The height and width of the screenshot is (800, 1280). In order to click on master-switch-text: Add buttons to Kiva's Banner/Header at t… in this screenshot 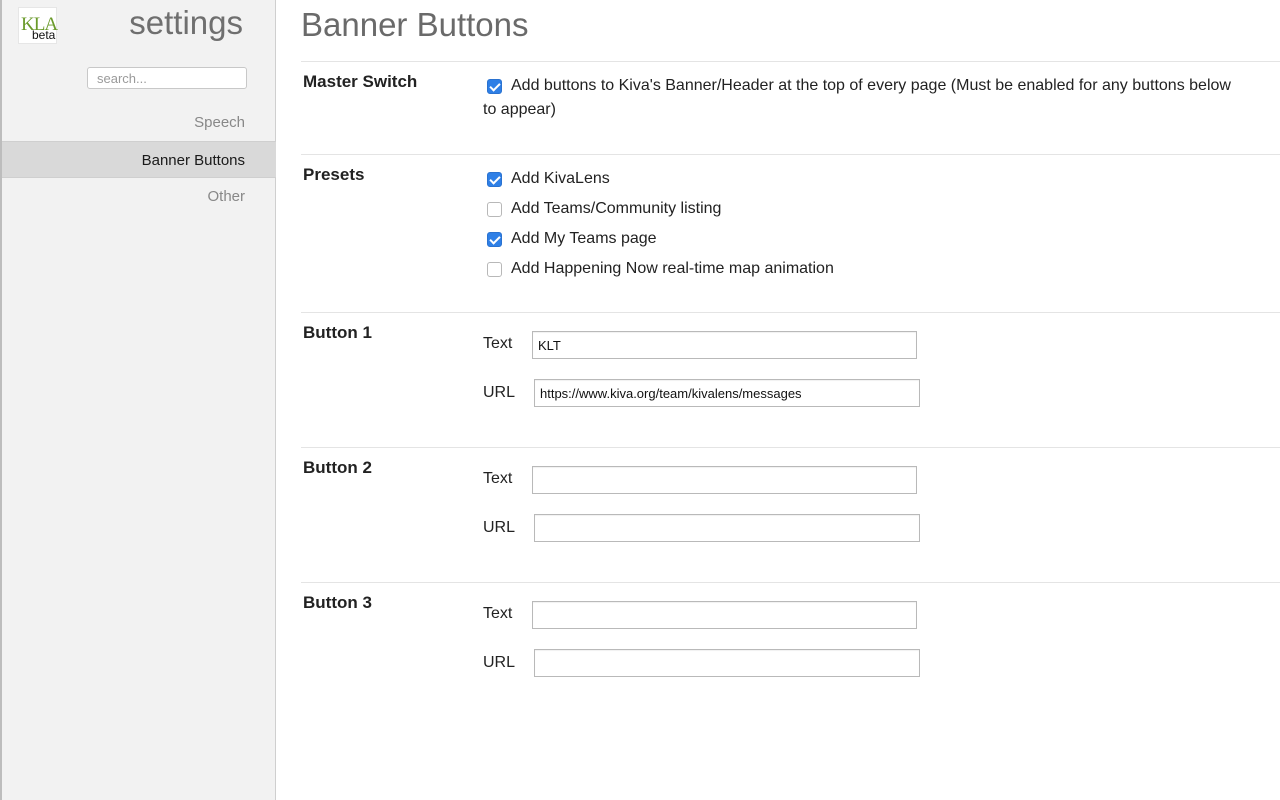, I will do `click(857, 97)`.